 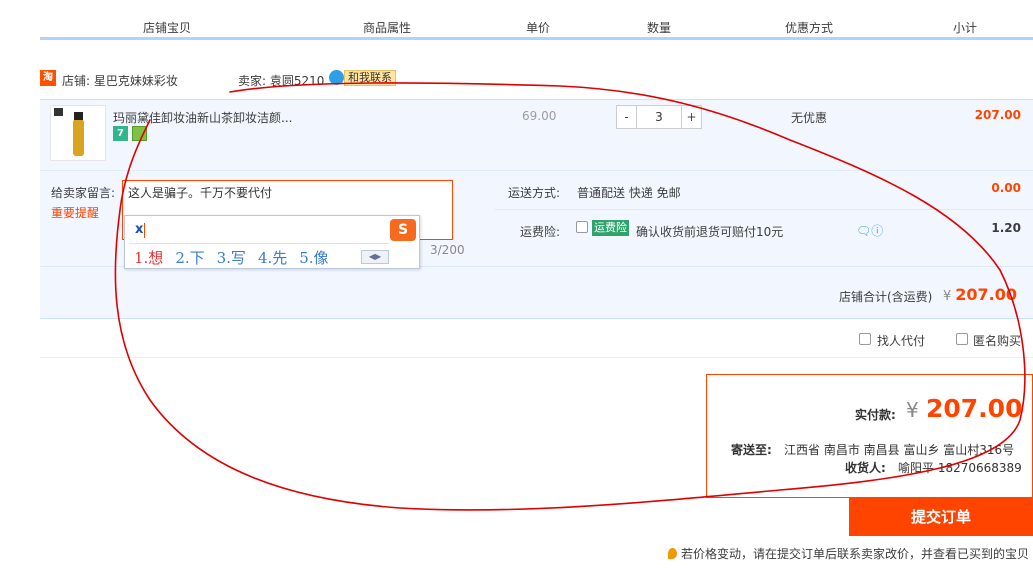 I want to click on insurance-fee: 1.20, so click(x=1006, y=228).